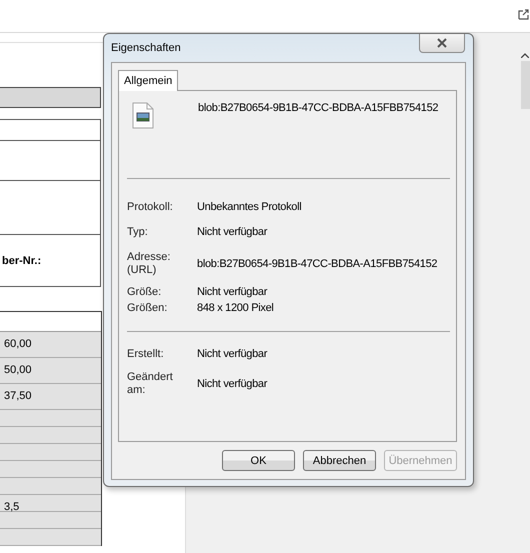 This screenshot has height=553, width=530. I want to click on tab: Allgemein, so click(148, 80).